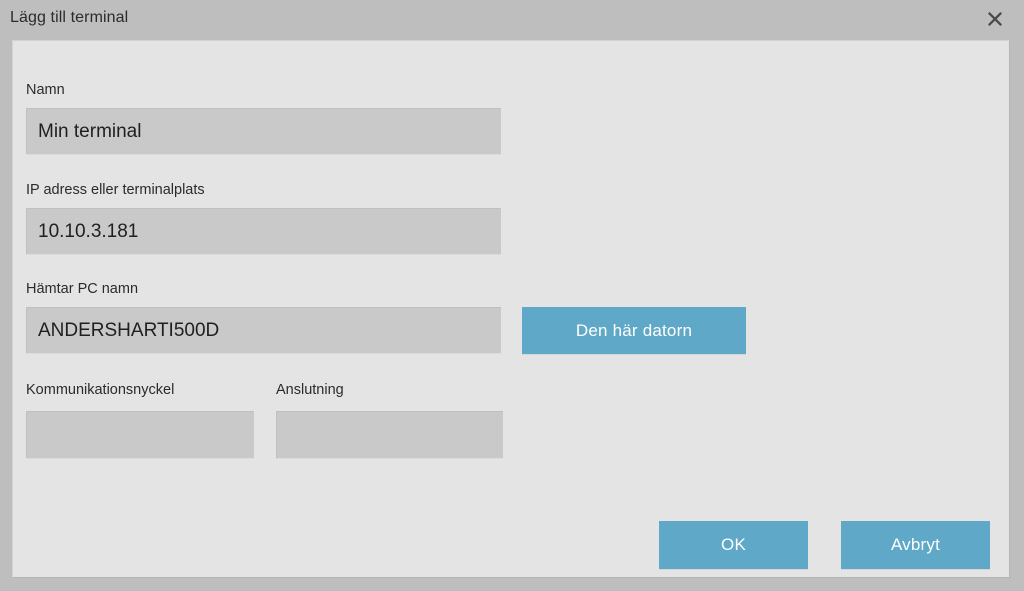 The width and height of the screenshot is (1024, 591). Describe the element at coordinates (512, 19) in the screenshot. I see `dialog-titlebar: Lägg till terminal` at that location.